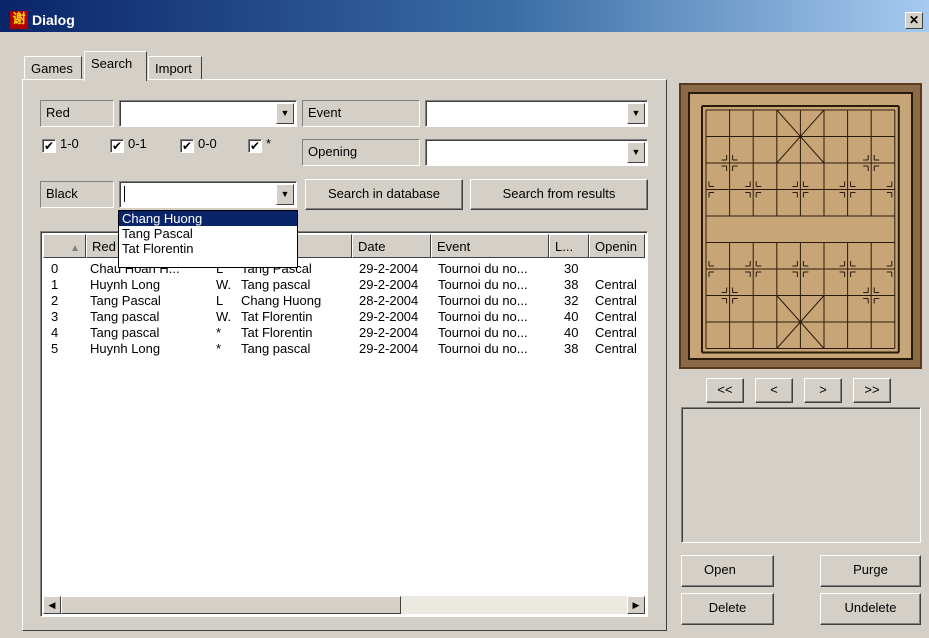  Describe the element at coordinates (870, 609) in the screenshot. I see `undelete-button: Undelete` at that location.